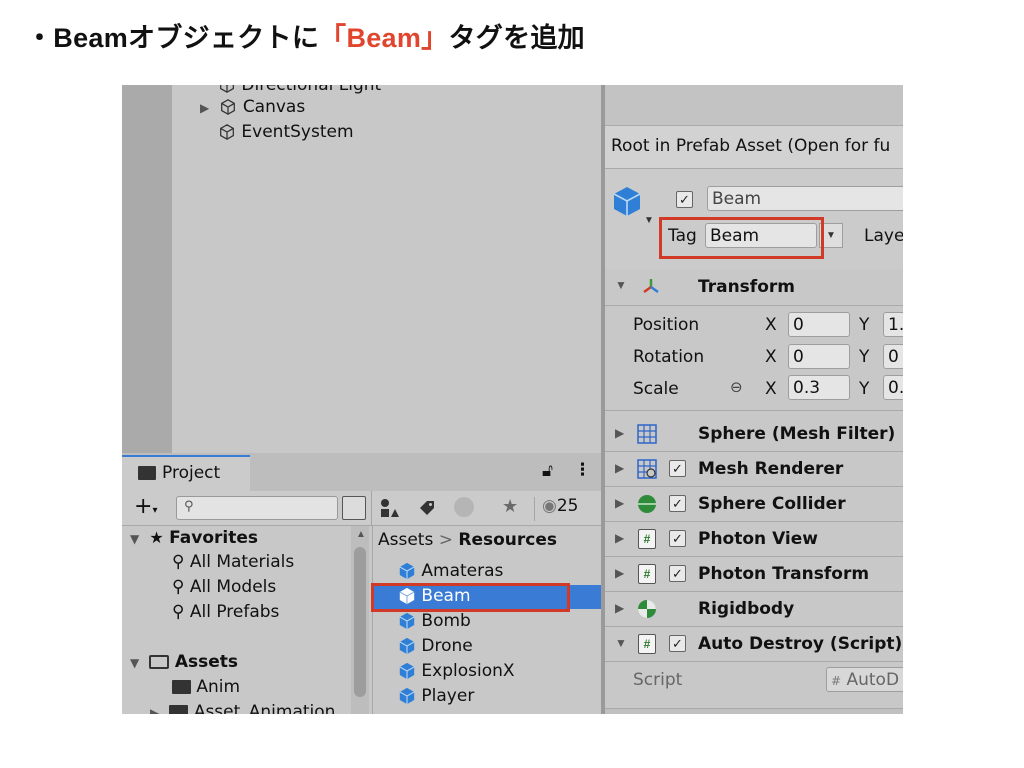 This screenshot has height=768, width=1024. What do you see at coordinates (754, 587) in the screenshot?
I see `component-photon-transform-view: ▶ # ✓ Photon Transform View` at bounding box center [754, 587].